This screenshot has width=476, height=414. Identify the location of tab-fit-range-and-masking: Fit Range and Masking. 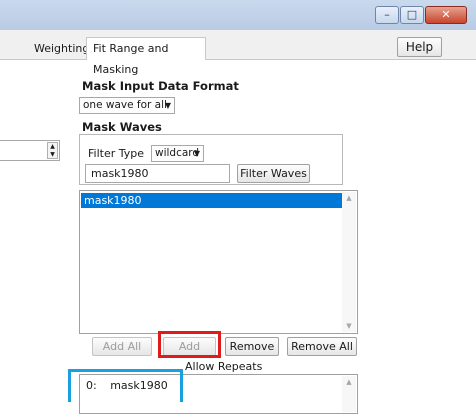
(146, 56).